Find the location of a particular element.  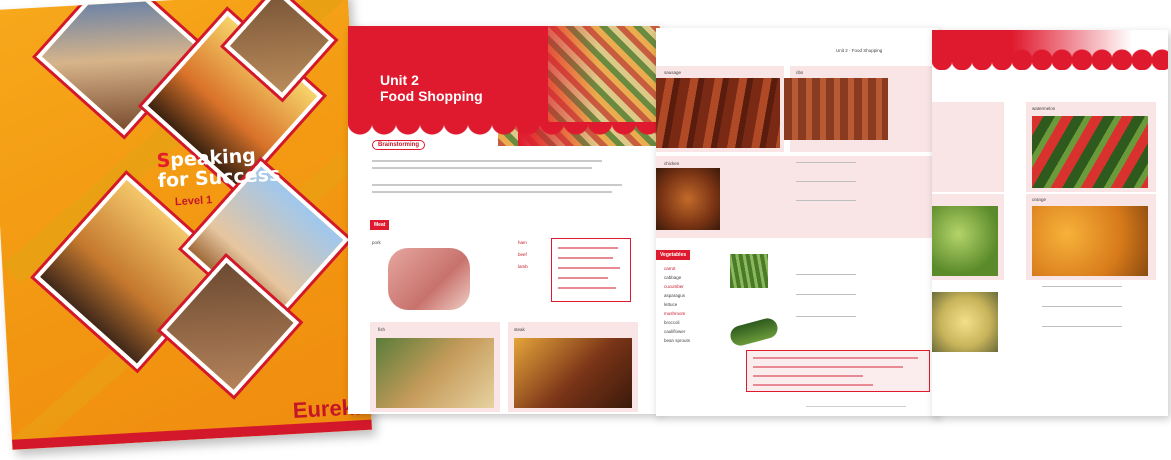

pork-photo is located at coordinates (429, 279).